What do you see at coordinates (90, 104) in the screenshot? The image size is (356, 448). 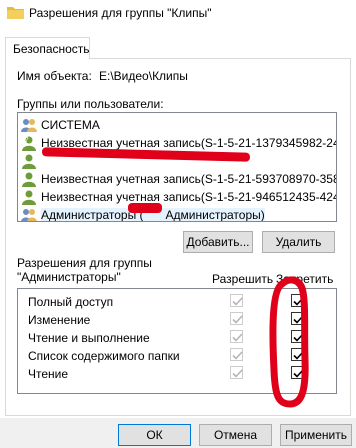 I see `groups-users-label: Группы или пользователи:` at bounding box center [90, 104].